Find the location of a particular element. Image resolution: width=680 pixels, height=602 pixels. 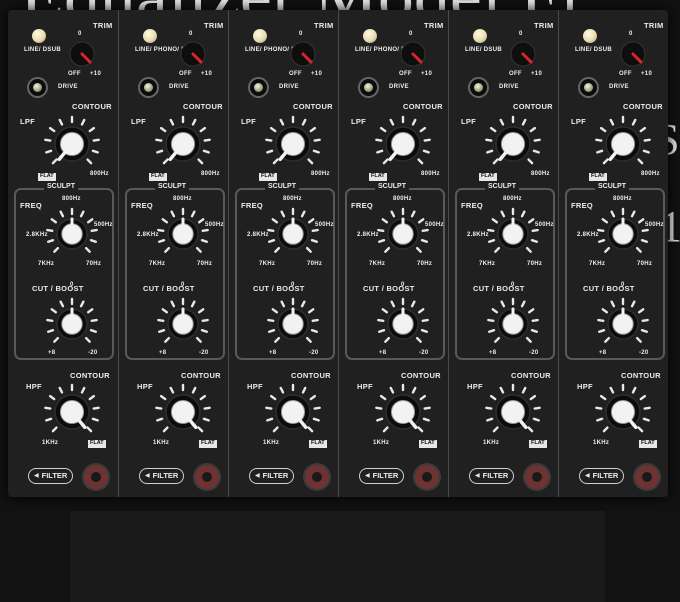

hpf-freq-label: 1KHz is located at coordinates (271, 443).